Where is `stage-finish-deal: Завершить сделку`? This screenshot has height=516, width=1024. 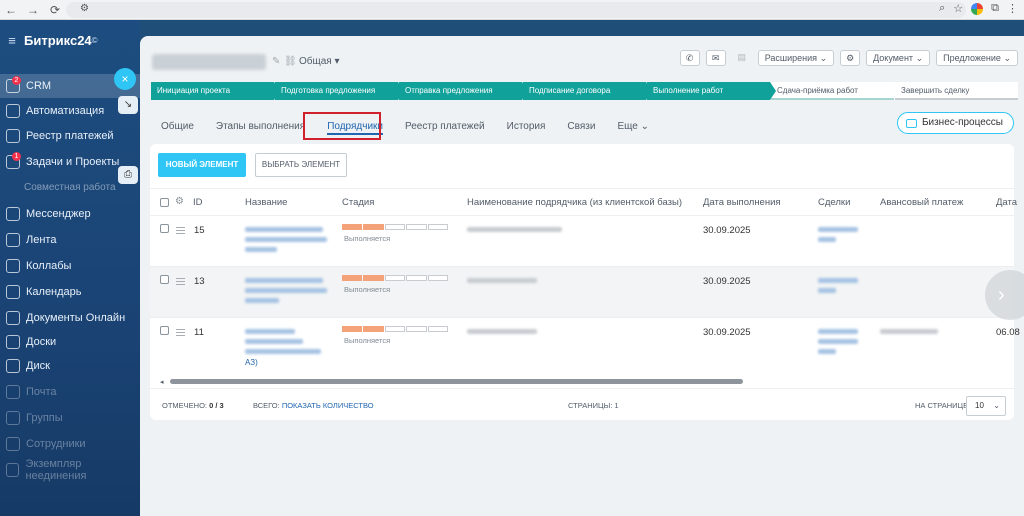
stage-finish-deal: Завершить сделку is located at coordinates (956, 91).